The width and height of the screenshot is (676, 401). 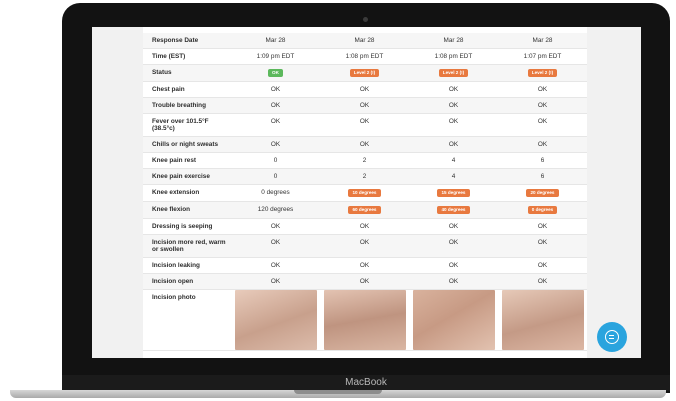 What do you see at coordinates (187, 105) in the screenshot?
I see `row-label: Trouble breathing` at bounding box center [187, 105].